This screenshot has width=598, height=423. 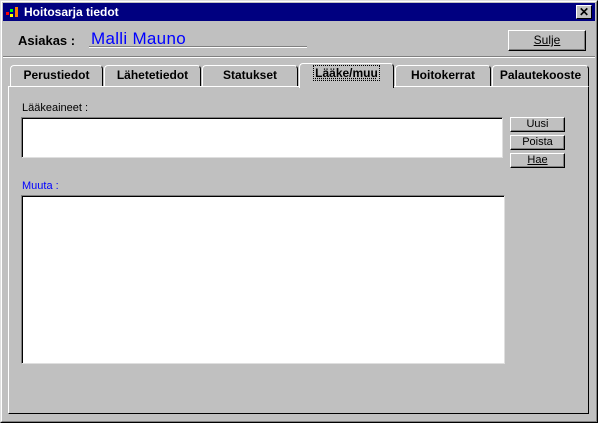 I want to click on window-title: Hoitosarja tiedot, so click(x=71, y=12).